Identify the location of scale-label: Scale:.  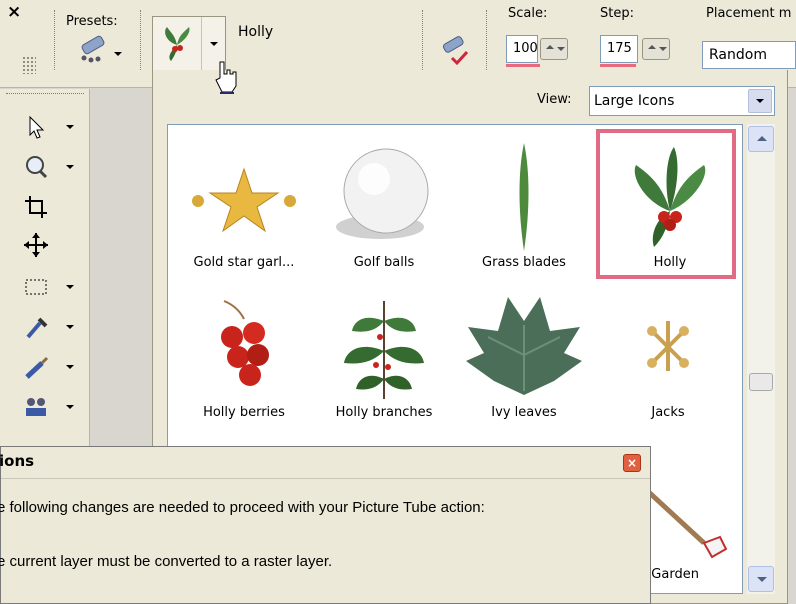
(528, 13).